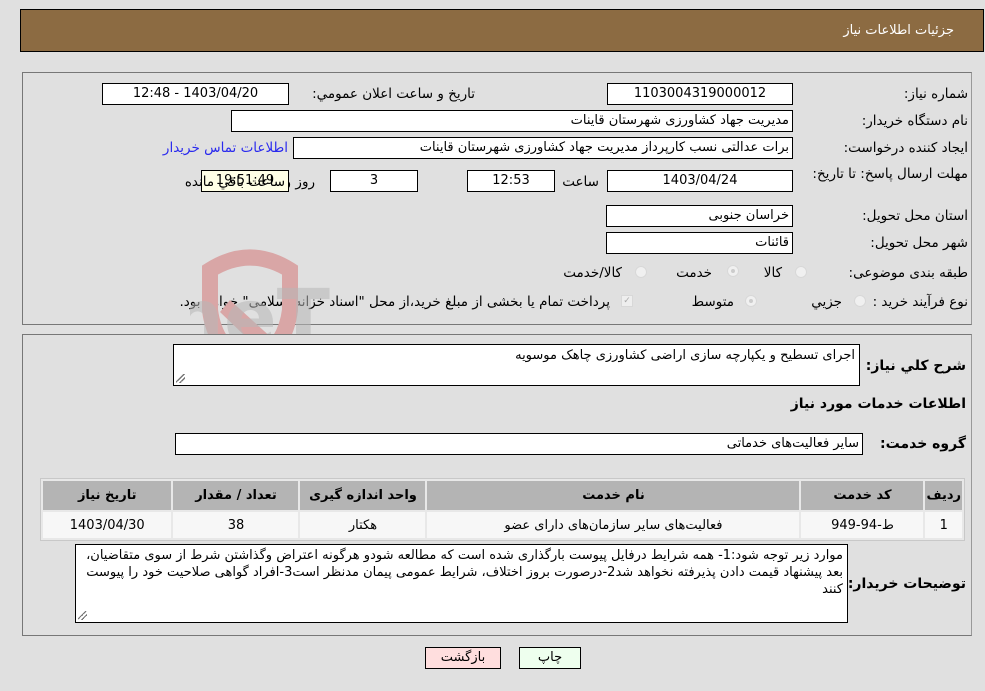 This screenshot has height=691, width=985. Describe the element at coordinates (641, 272) in the screenshot. I see `category-radio-goods-service` at that location.